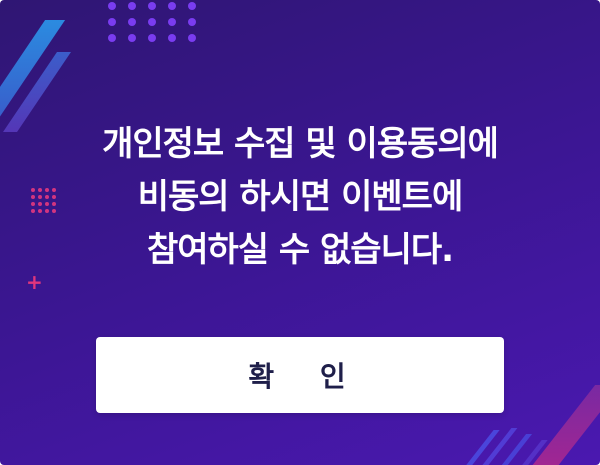  Describe the element at coordinates (300, 144) in the screenshot. I see `message-line: 개인정보 수집 및 이용동의에` at that location.